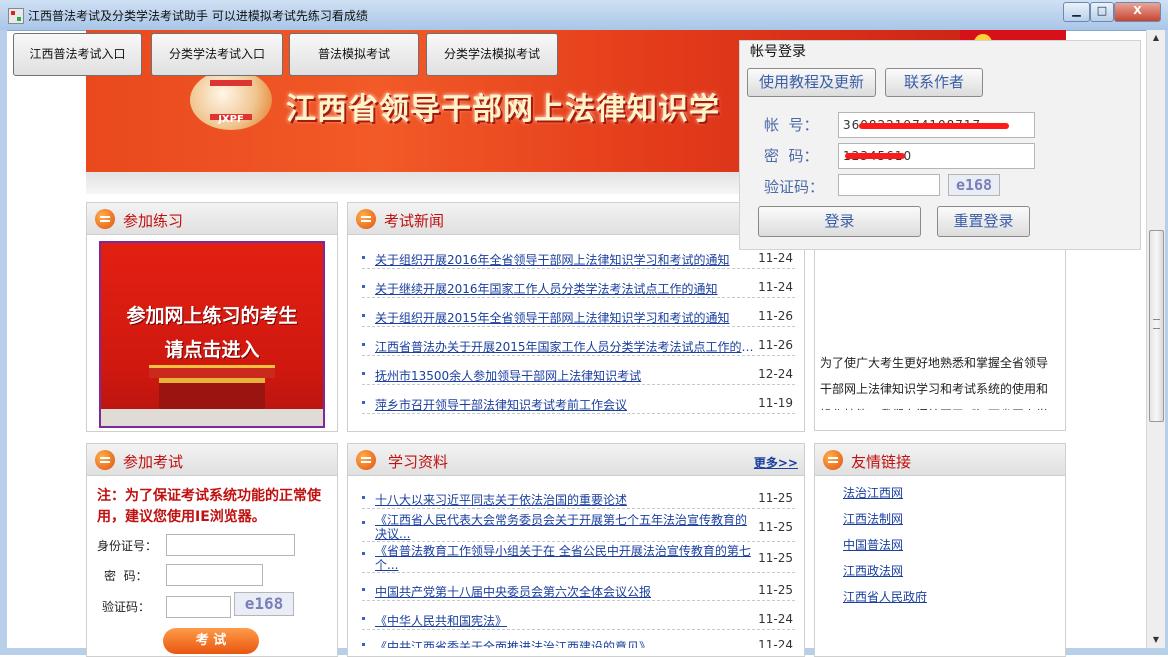 Image resolution: width=1168 pixels, height=657 pixels. I want to click on password-label: 密 码：, so click(791, 156).